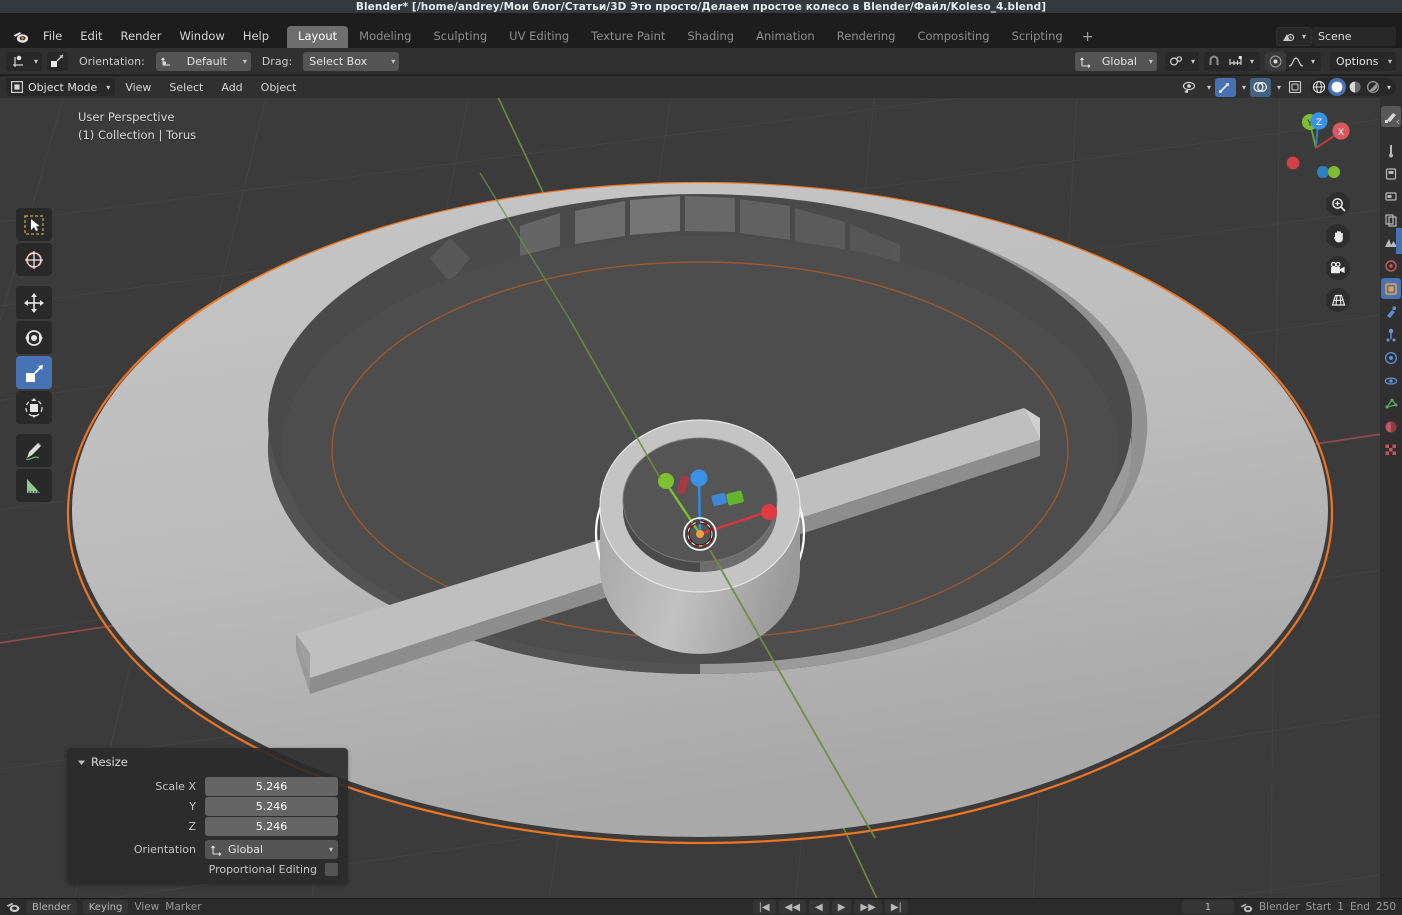  Describe the element at coordinates (1363, 61) in the screenshot. I see `options-dropdown: Options ▾` at that location.